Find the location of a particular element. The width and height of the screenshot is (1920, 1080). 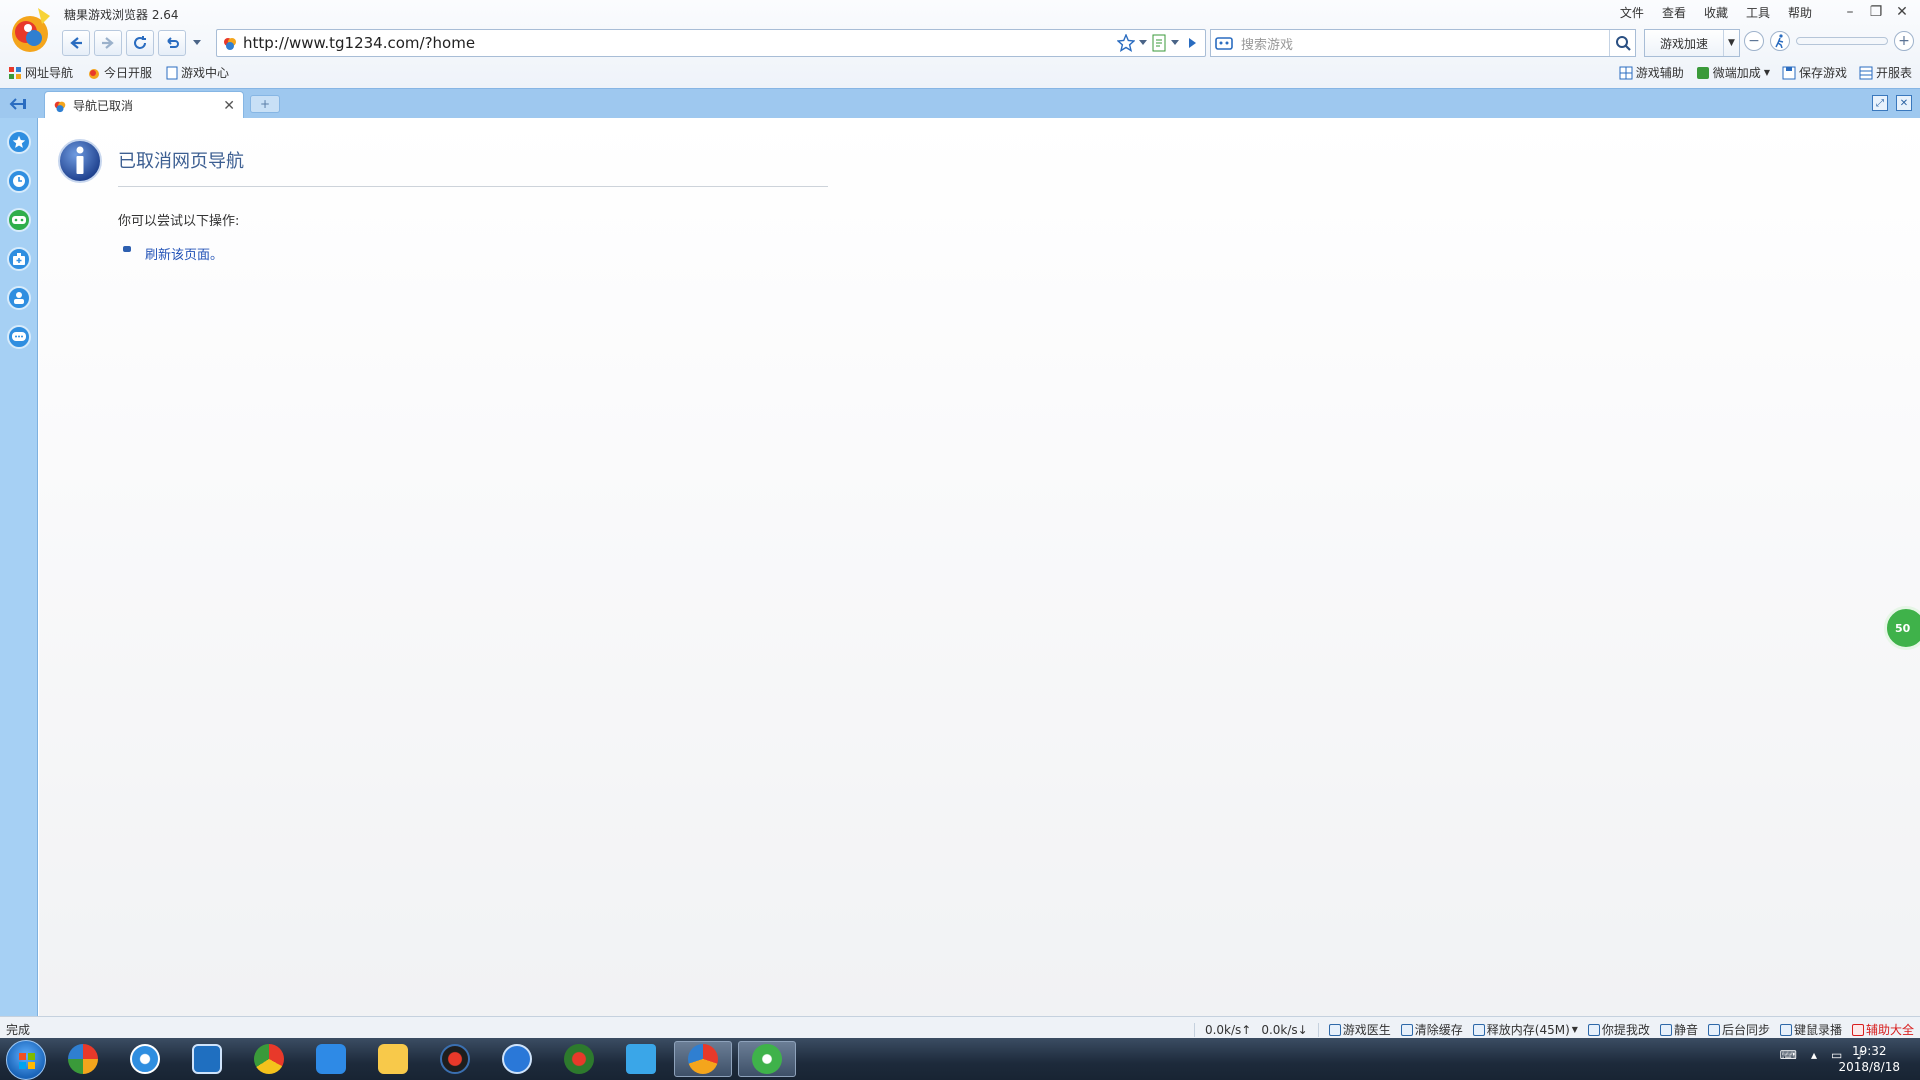

error-hint: 你可以尝试以下操作: is located at coordinates (179, 221).